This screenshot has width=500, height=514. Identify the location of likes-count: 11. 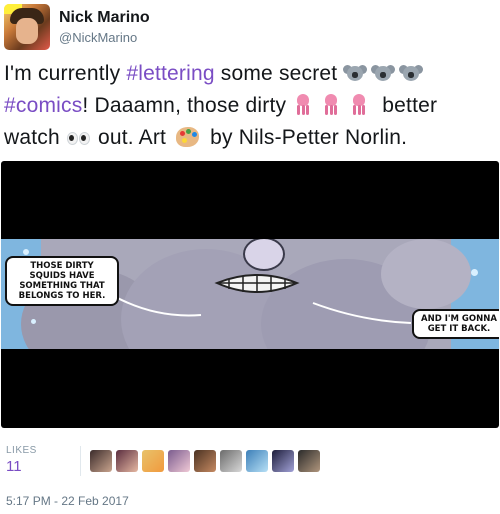
(14, 466).